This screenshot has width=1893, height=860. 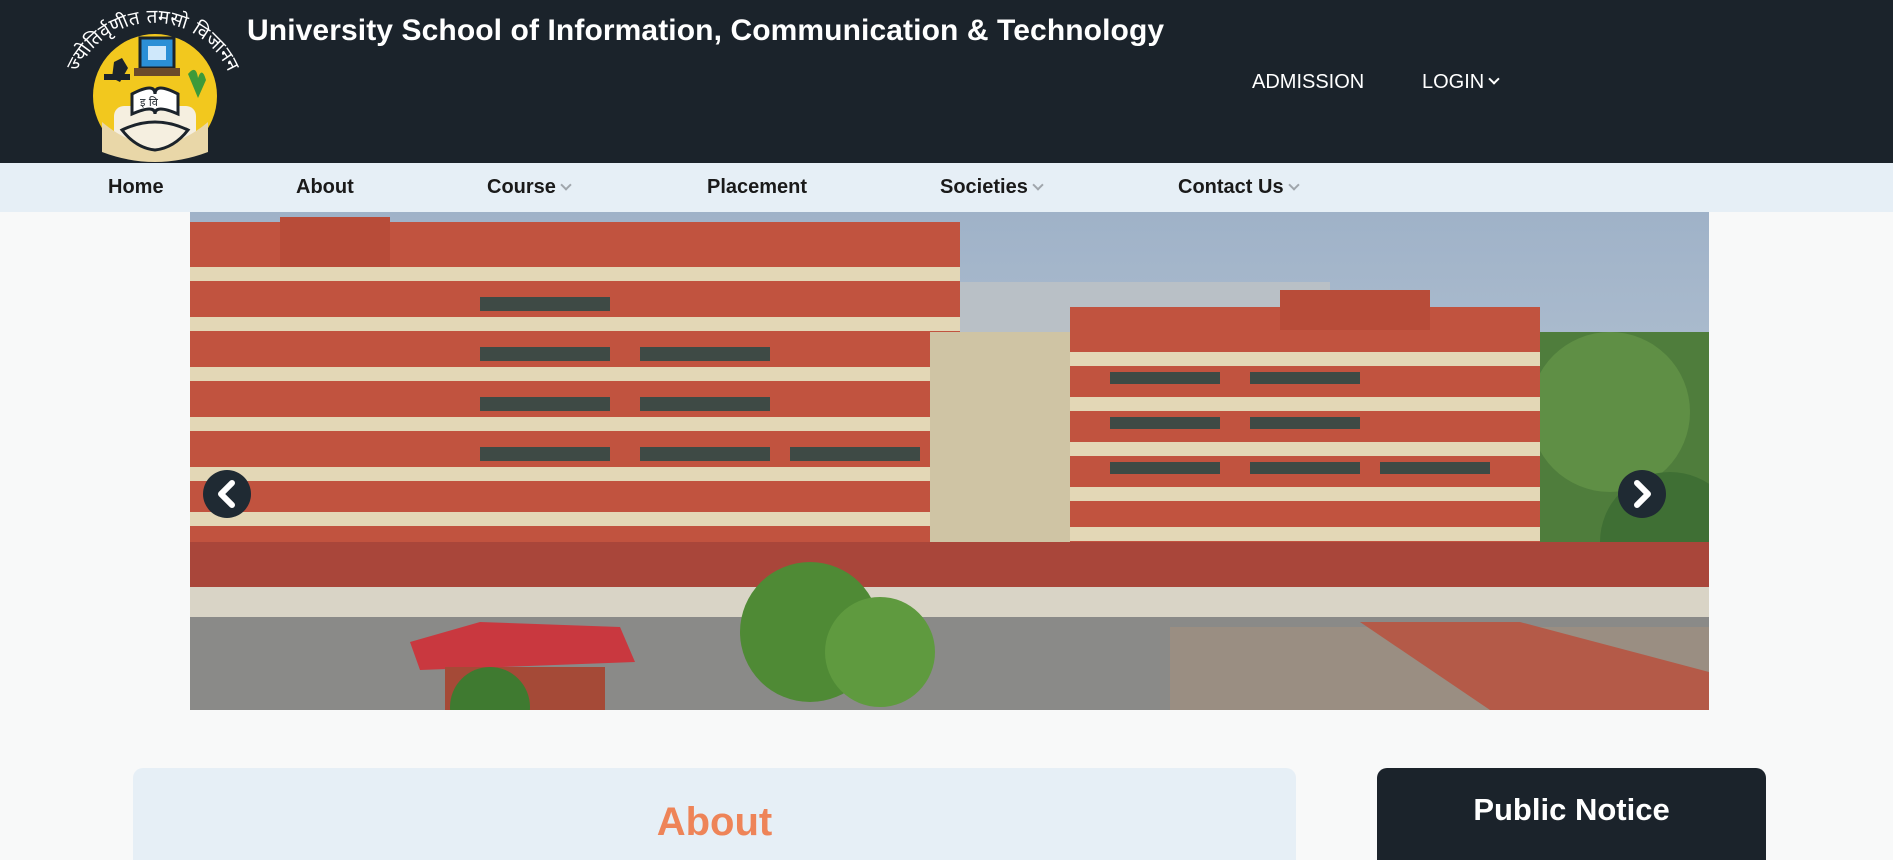 What do you see at coordinates (1231, 187) in the screenshot?
I see `nav-item-contact-us-label: Contact Us` at bounding box center [1231, 187].